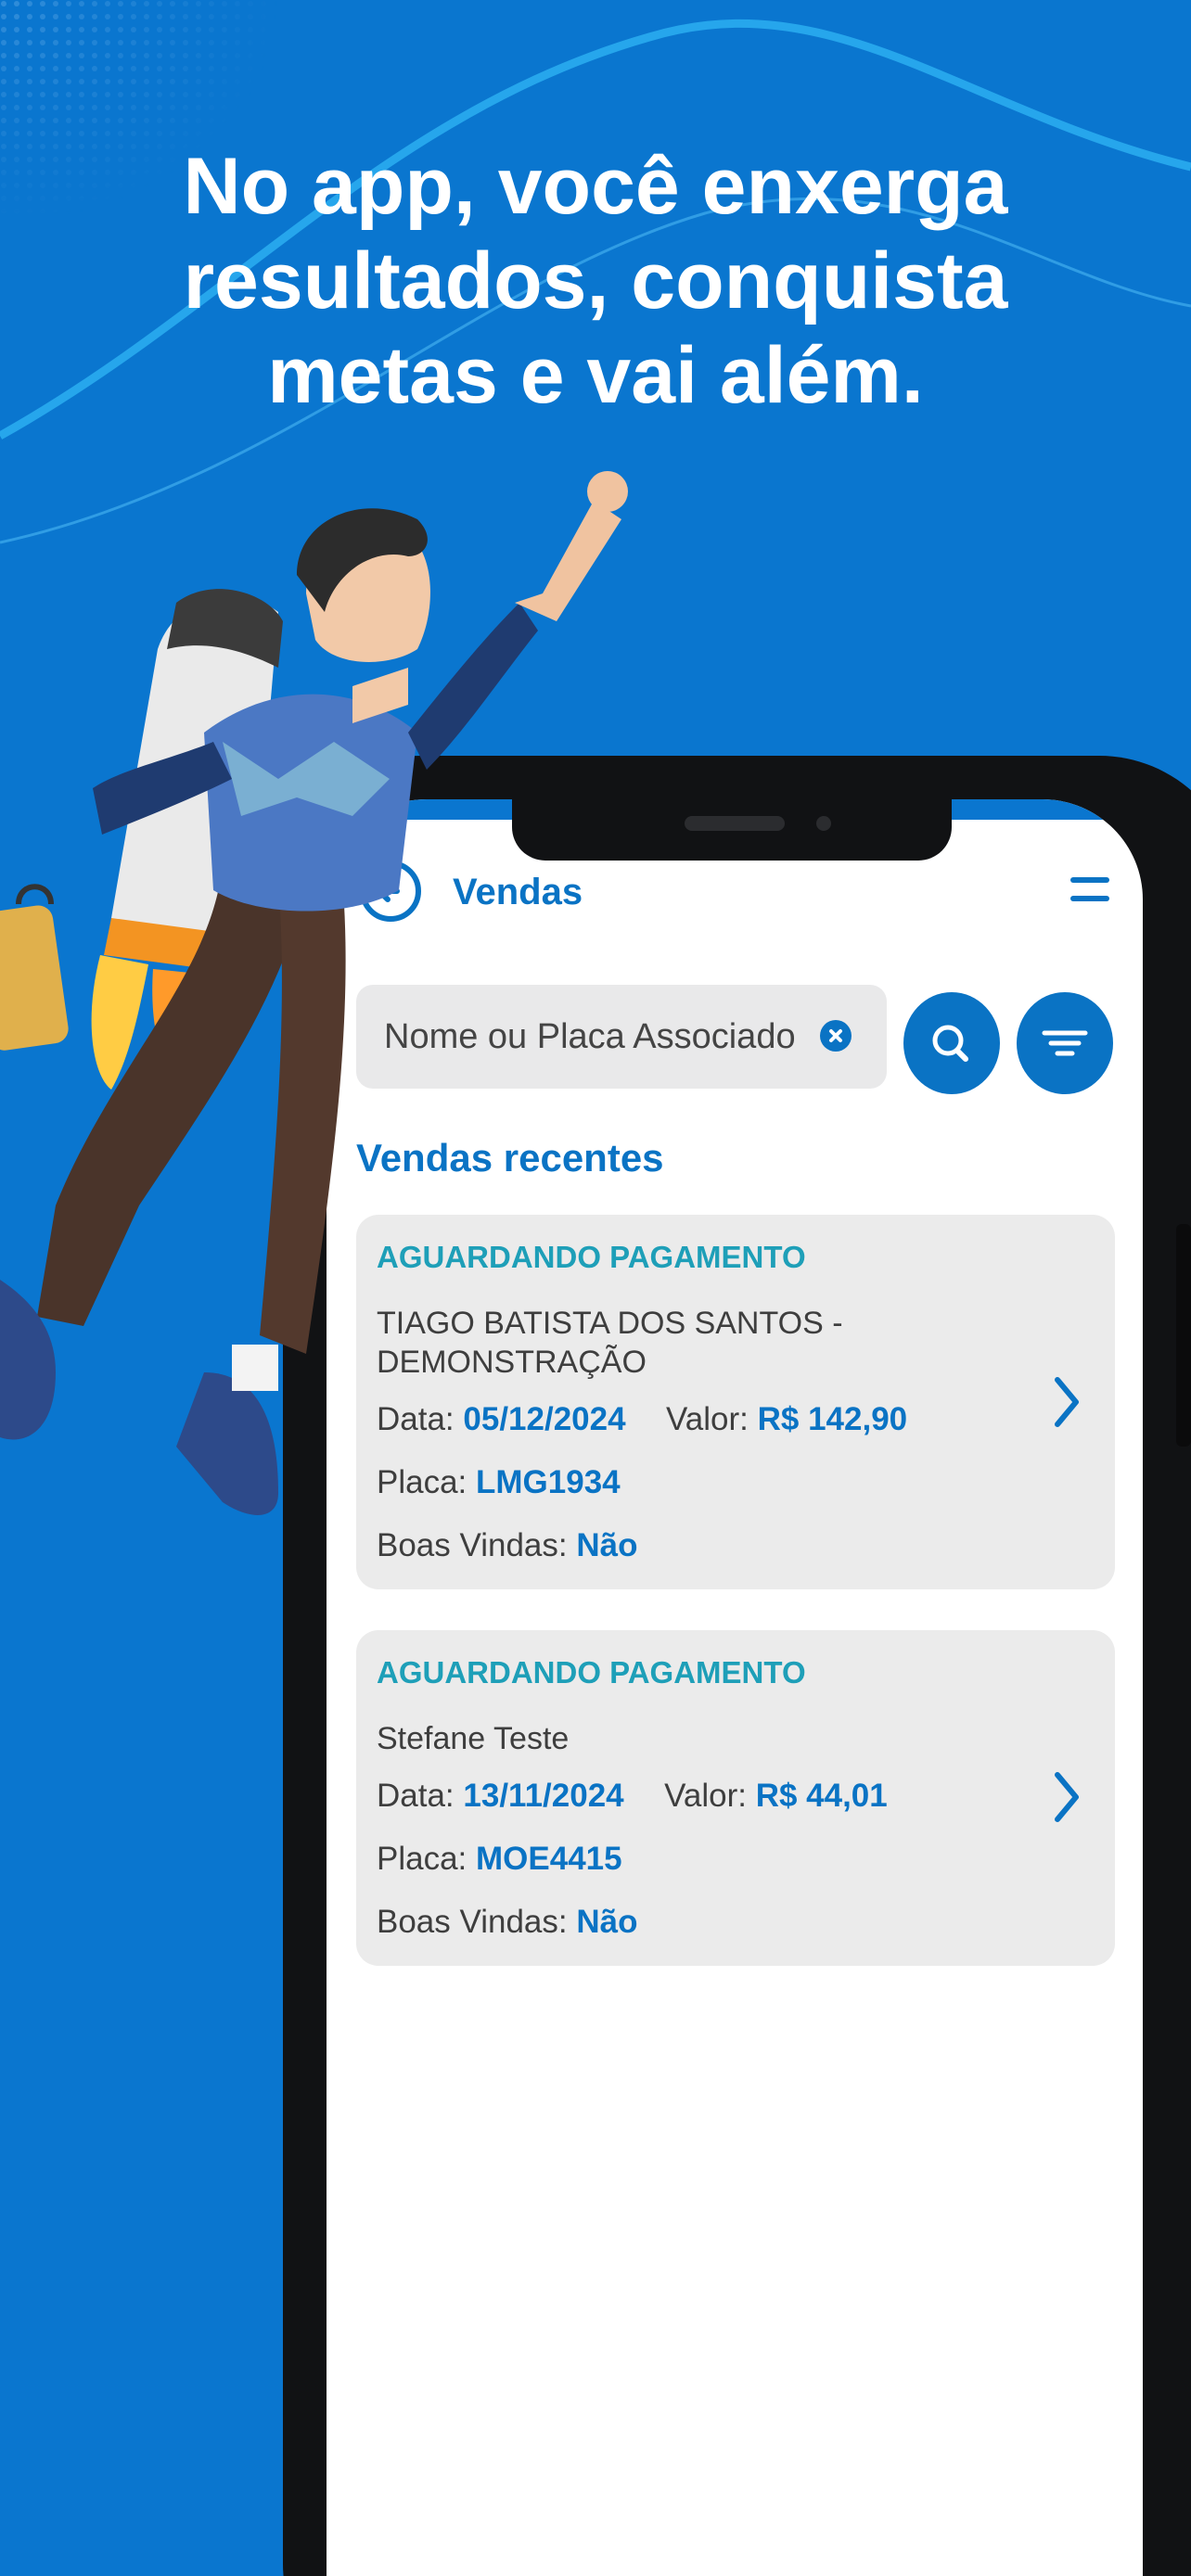 This screenshot has width=1191, height=2576. Describe the element at coordinates (591, 1672) in the screenshot. I see `status-badge: AGUARDANDO PAGAMENTO` at that location.